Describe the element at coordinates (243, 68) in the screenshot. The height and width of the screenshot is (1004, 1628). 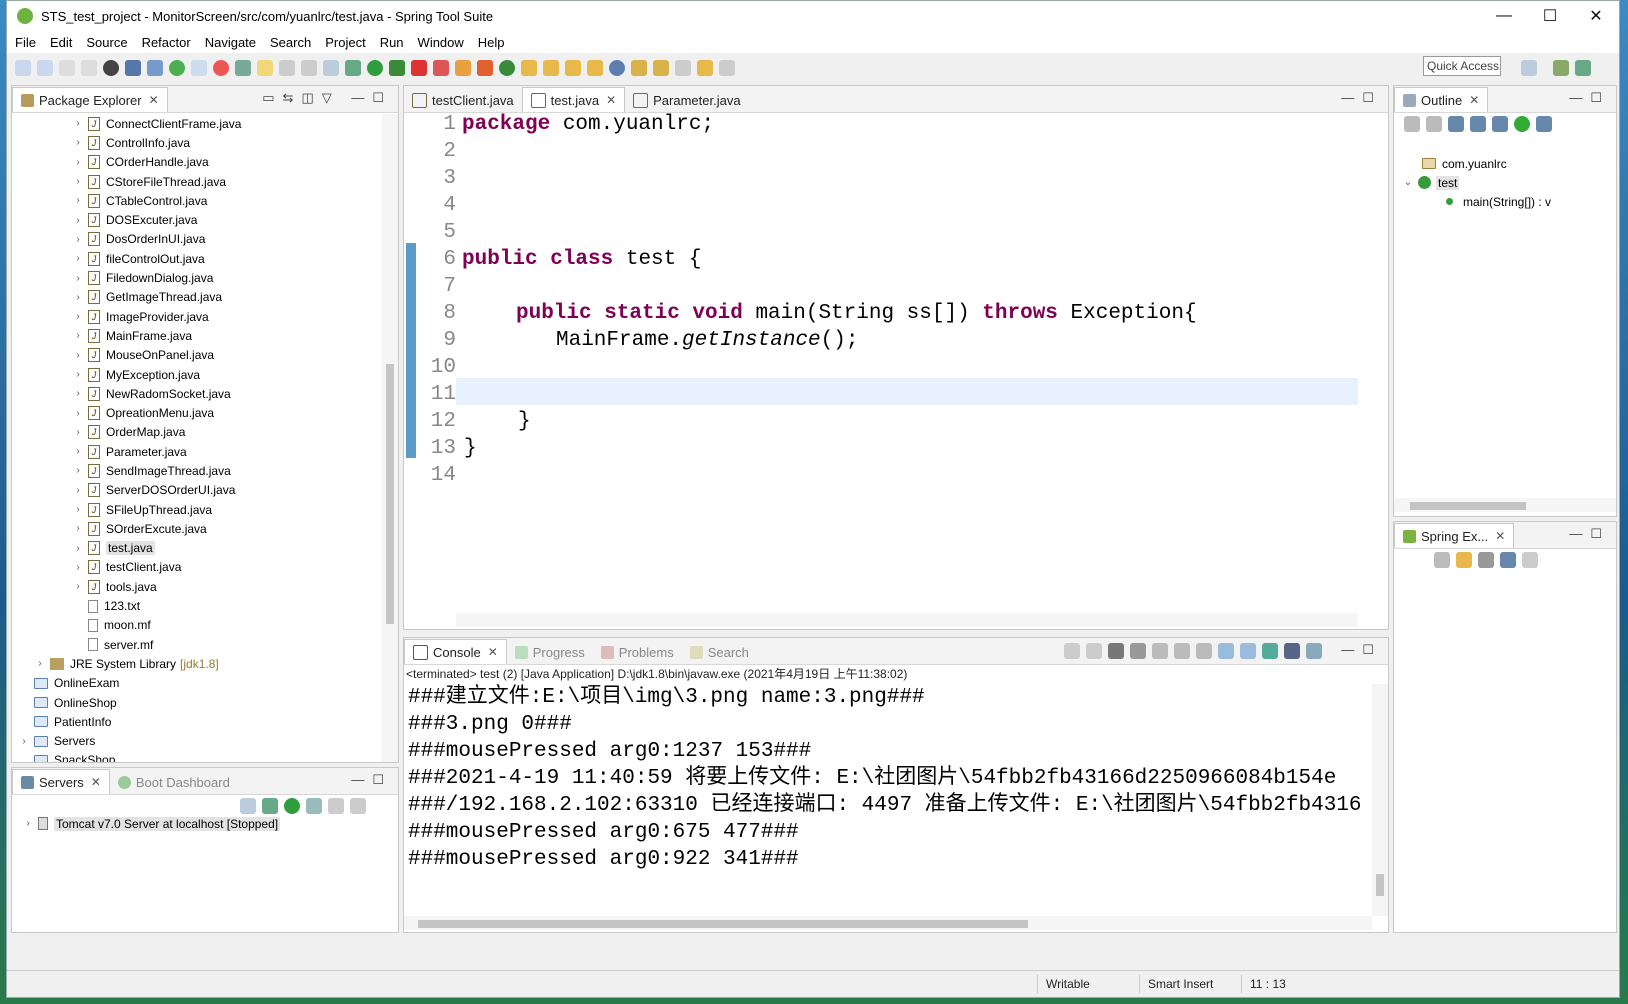
I see `open-type-icon` at that location.